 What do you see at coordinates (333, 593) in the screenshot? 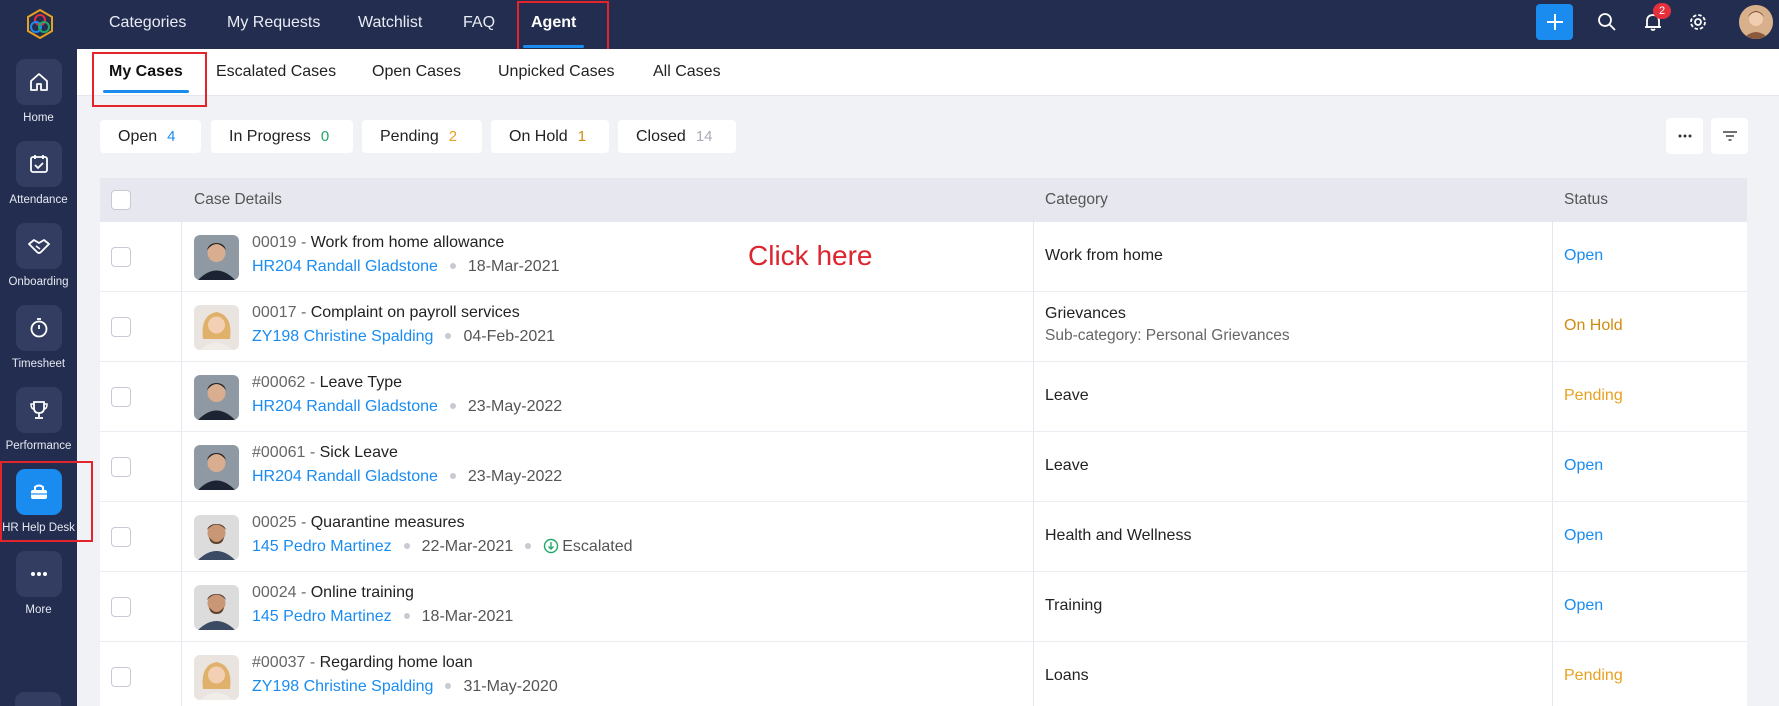
I see `case-title-line: 00024 - Online training` at bounding box center [333, 593].